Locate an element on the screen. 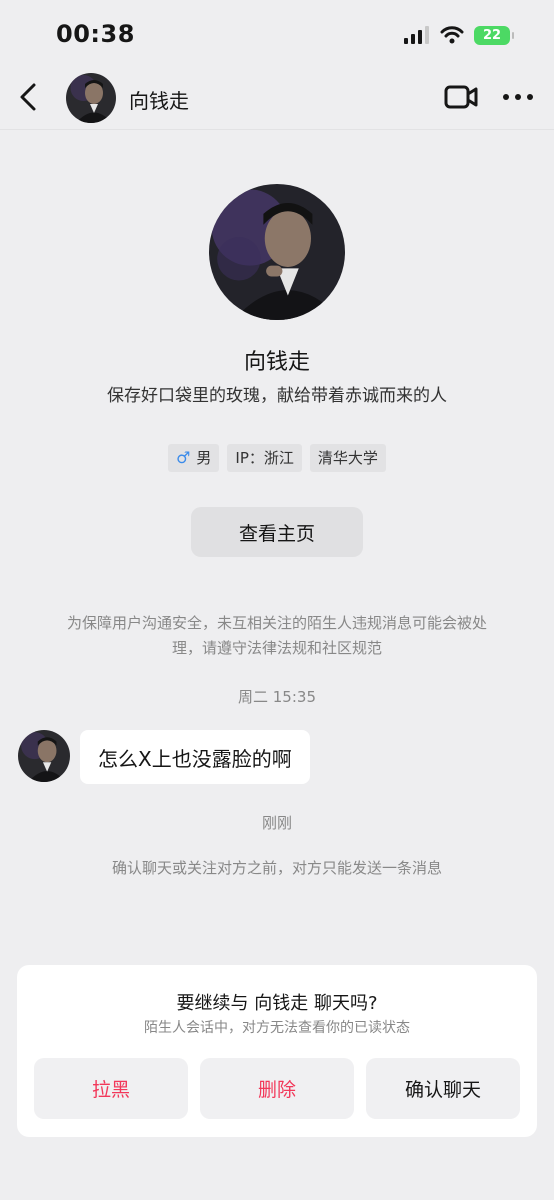  back-icon is located at coordinates (29, 97).